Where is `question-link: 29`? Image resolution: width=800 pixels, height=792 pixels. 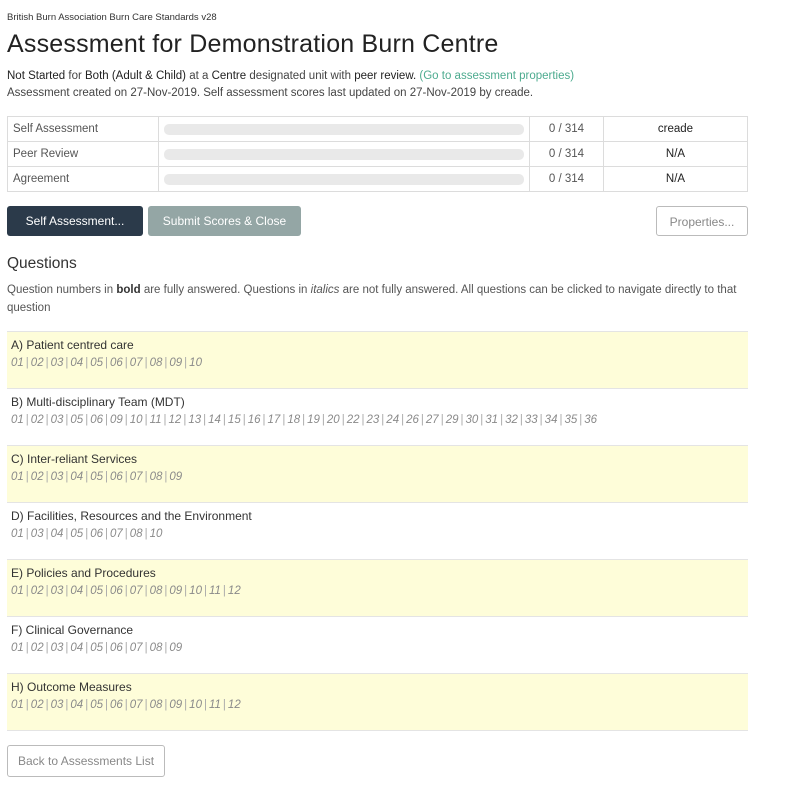
question-link: 29 is located at coordinates (452, 420).